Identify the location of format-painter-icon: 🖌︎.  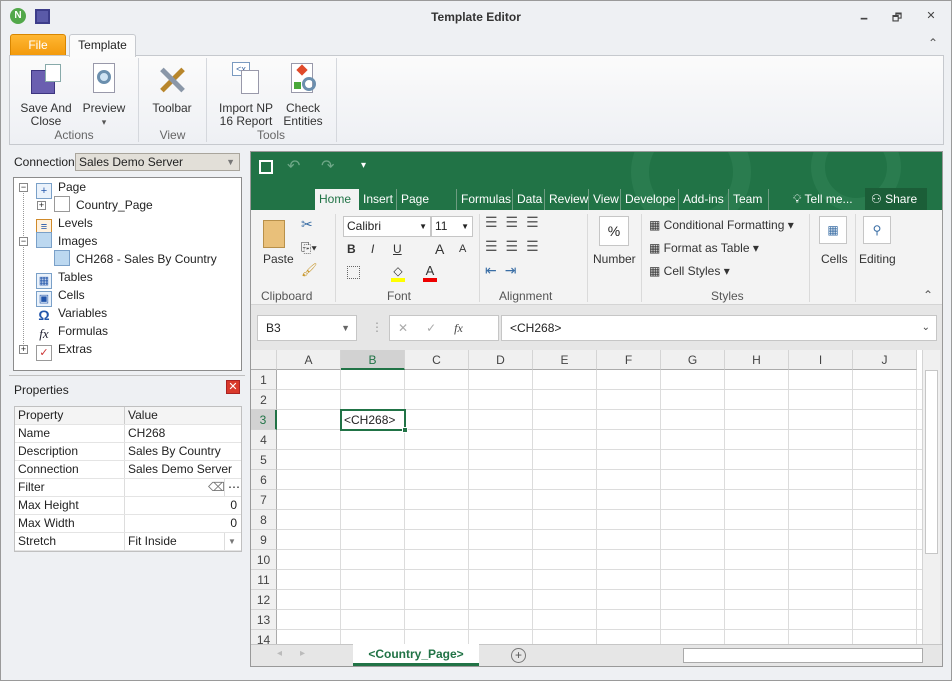
(309, 270).